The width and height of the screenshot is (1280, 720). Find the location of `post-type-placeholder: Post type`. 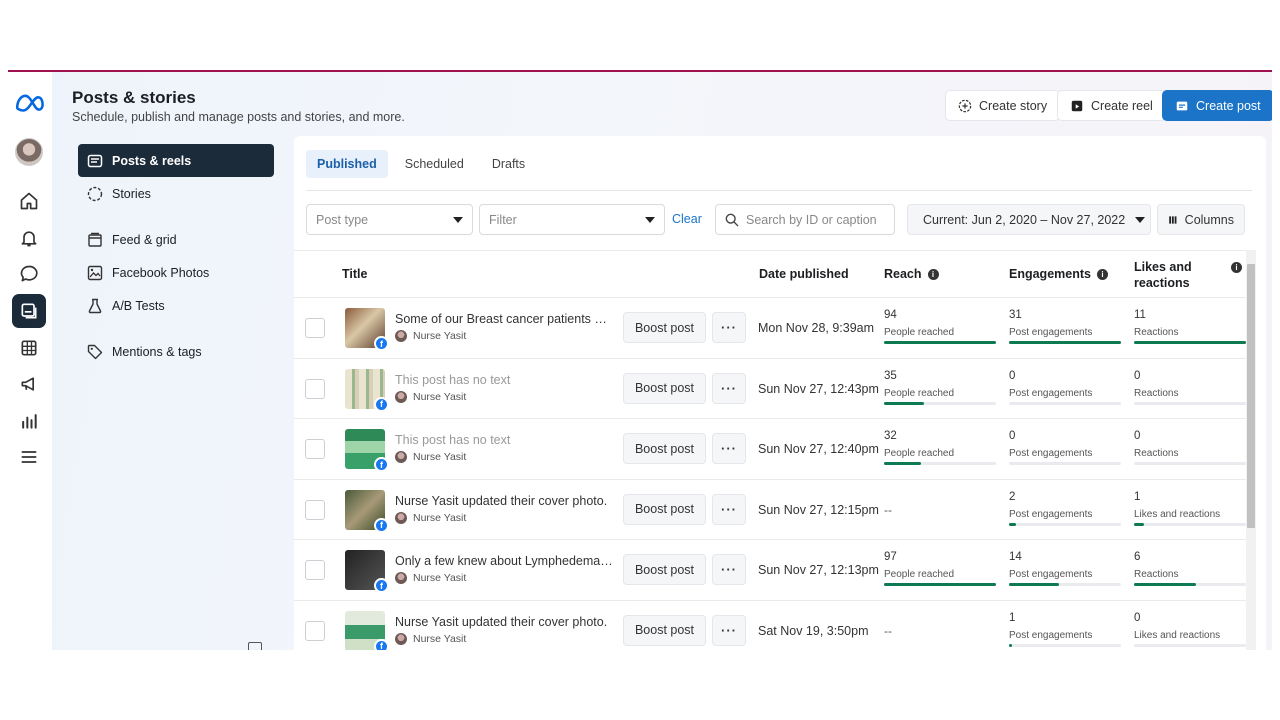

post-type-placeholder: Post type is located at coordinates (342, 219).